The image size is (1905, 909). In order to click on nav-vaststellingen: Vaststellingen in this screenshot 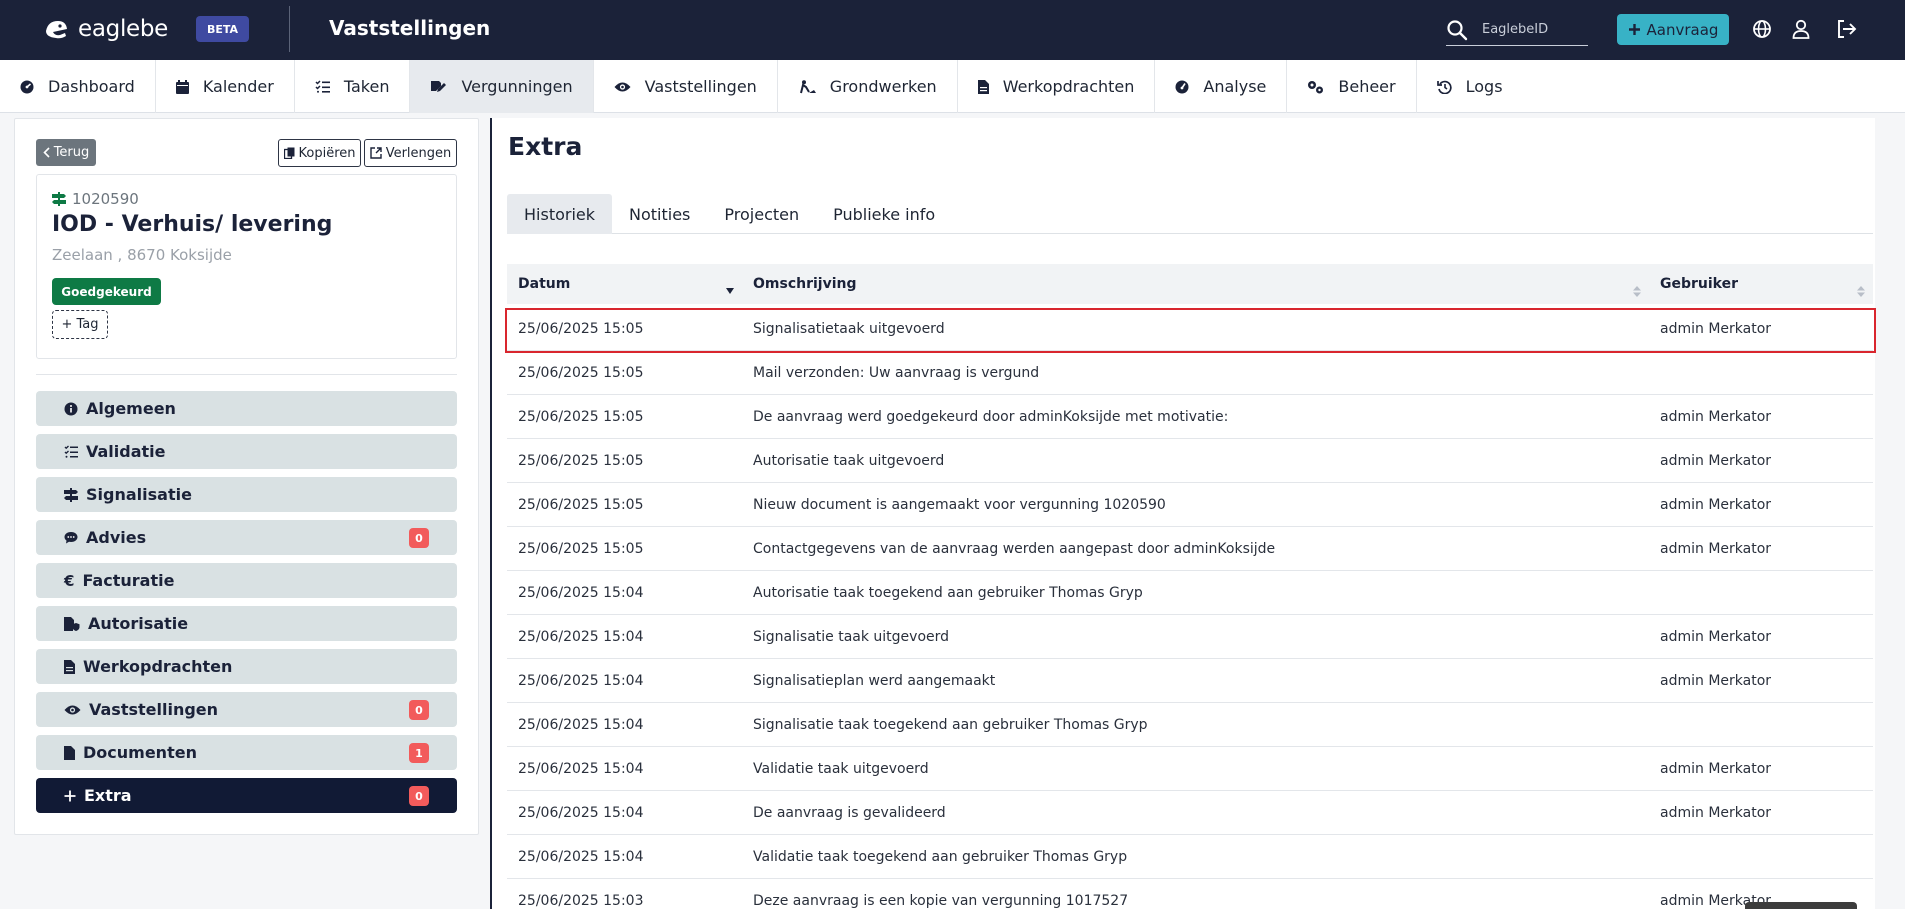, I will do `click(686, 86)`.